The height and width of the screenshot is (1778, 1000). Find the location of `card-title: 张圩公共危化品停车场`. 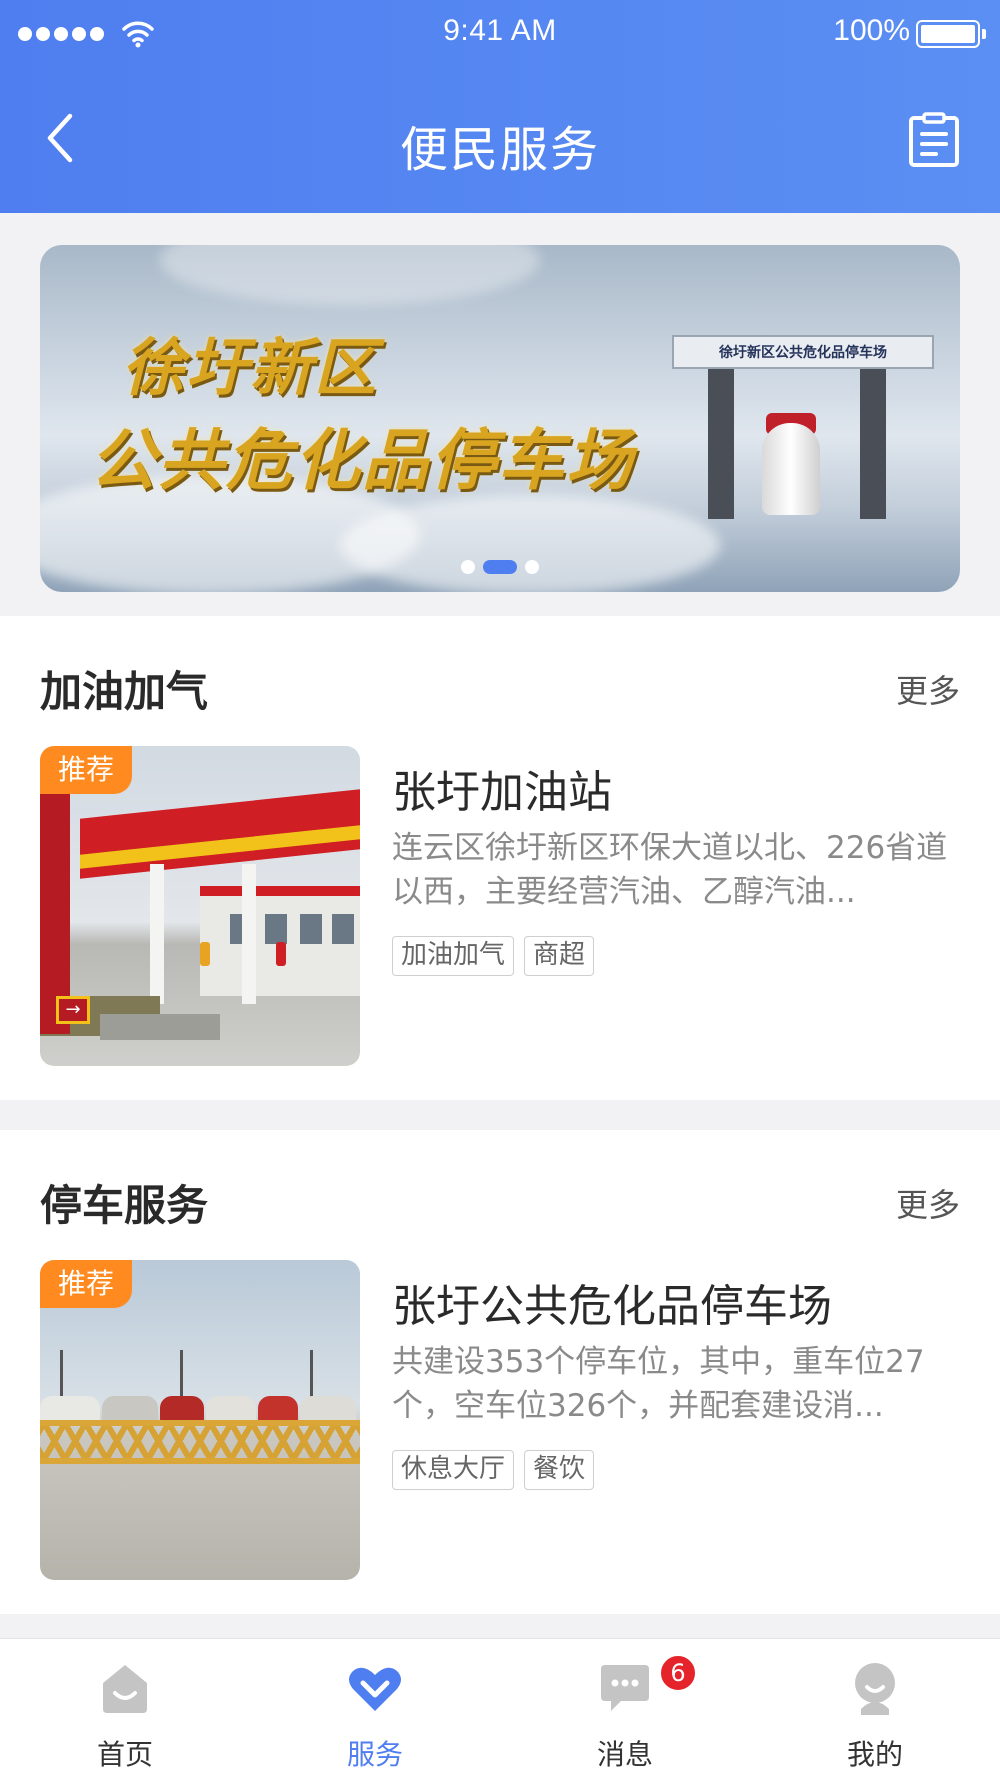

card-title: 张圩公共危化品停车场 is located at coordinates (612, 1306).